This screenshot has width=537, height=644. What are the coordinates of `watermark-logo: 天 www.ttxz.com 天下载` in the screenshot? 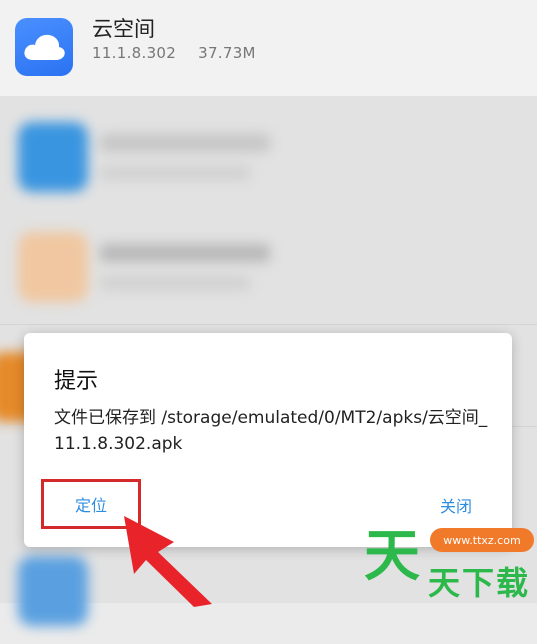 It's located at (448, 562).